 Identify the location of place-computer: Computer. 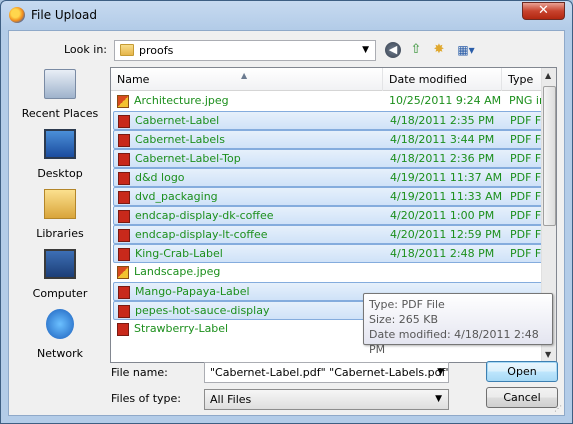
(60, 277).